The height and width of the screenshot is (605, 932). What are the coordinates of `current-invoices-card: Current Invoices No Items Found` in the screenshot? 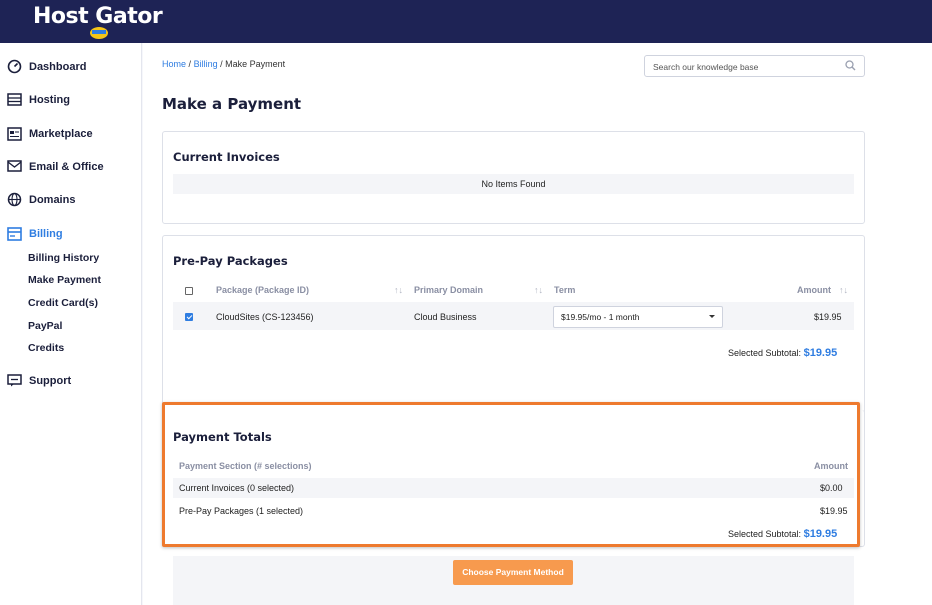 It's located at (513, 177).